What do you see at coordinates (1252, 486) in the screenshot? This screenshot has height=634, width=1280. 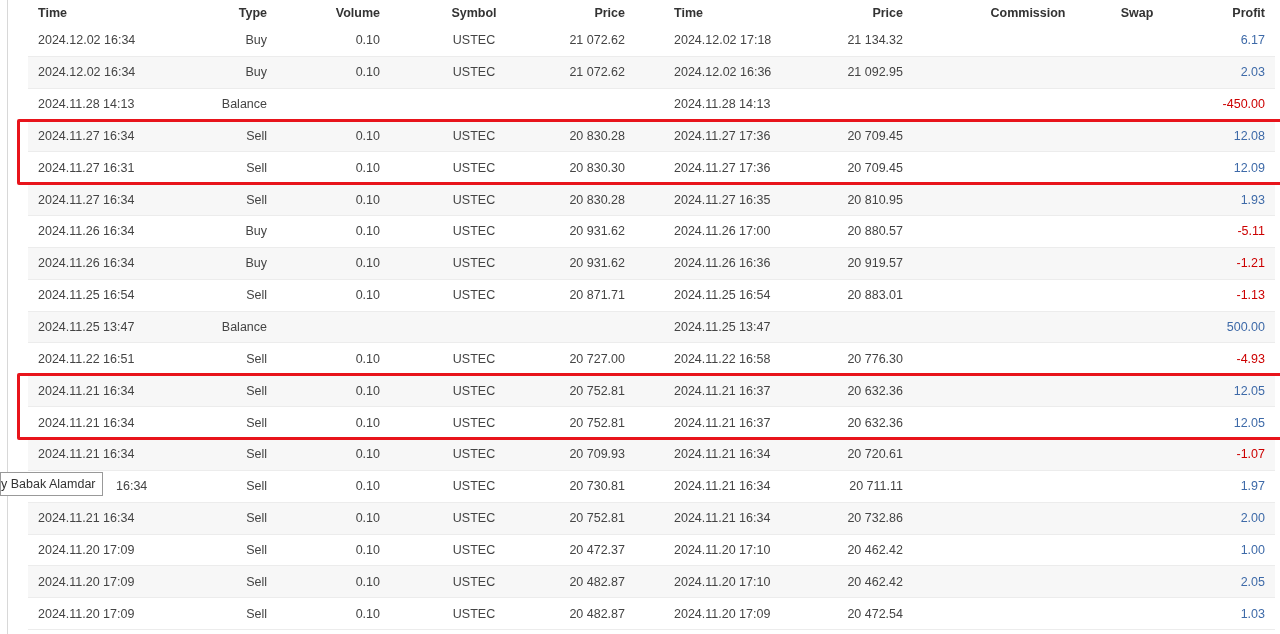 I see `profit-cell: 1.97` at bounding box center [1252, 486].